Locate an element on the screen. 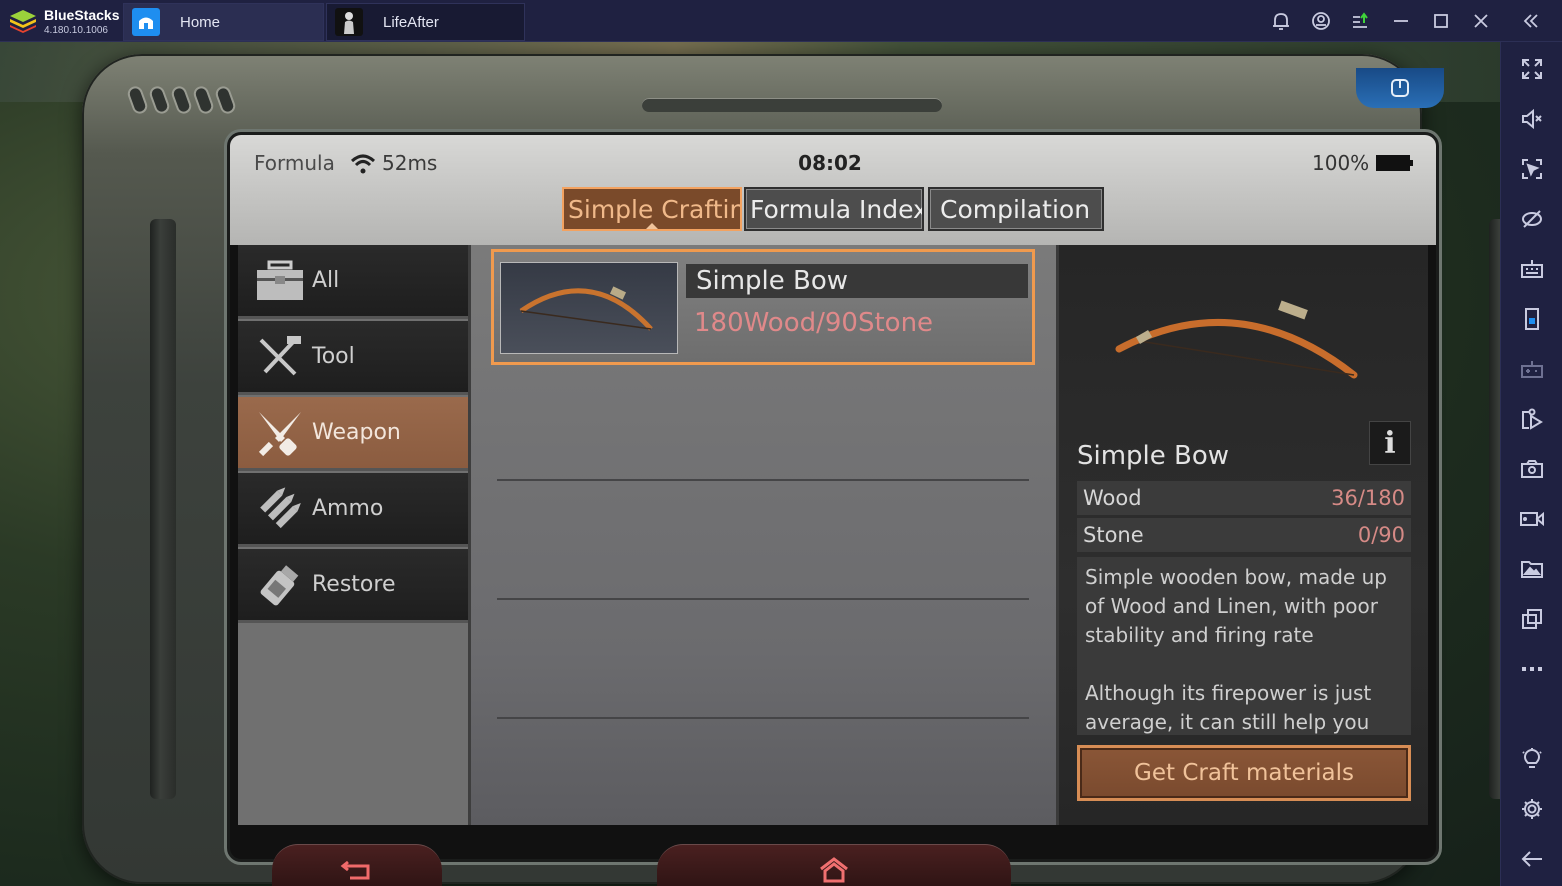 This screenshot has width=1562, height=886. battery-percent: 100% is located at coordinates (1341, 163).